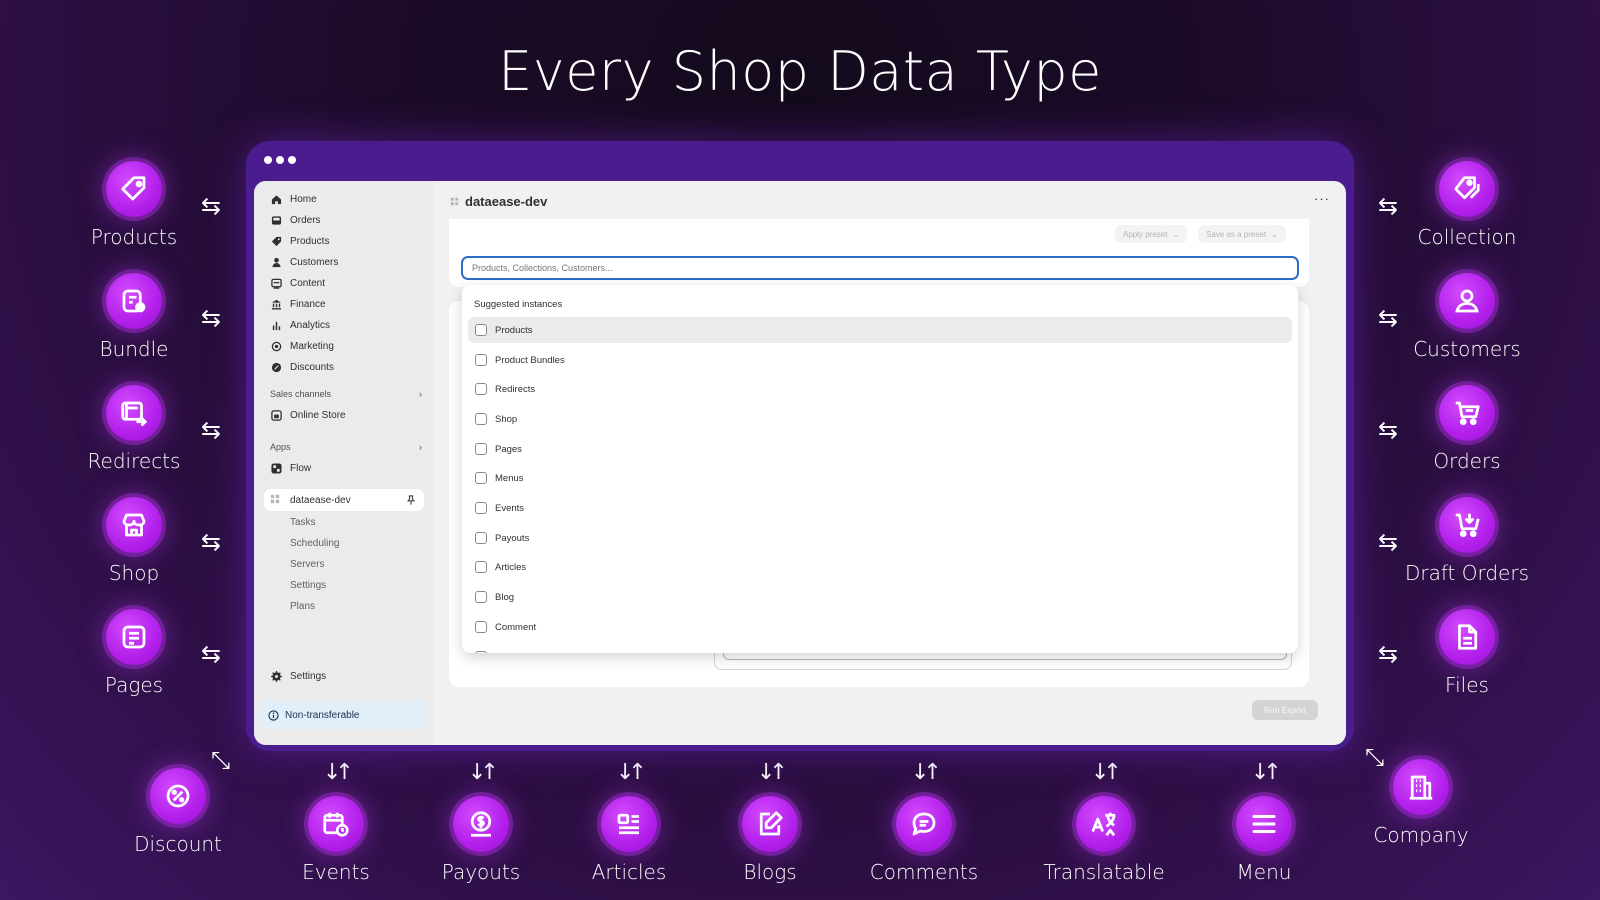  I want to click on target-icon, so click(276, 346).